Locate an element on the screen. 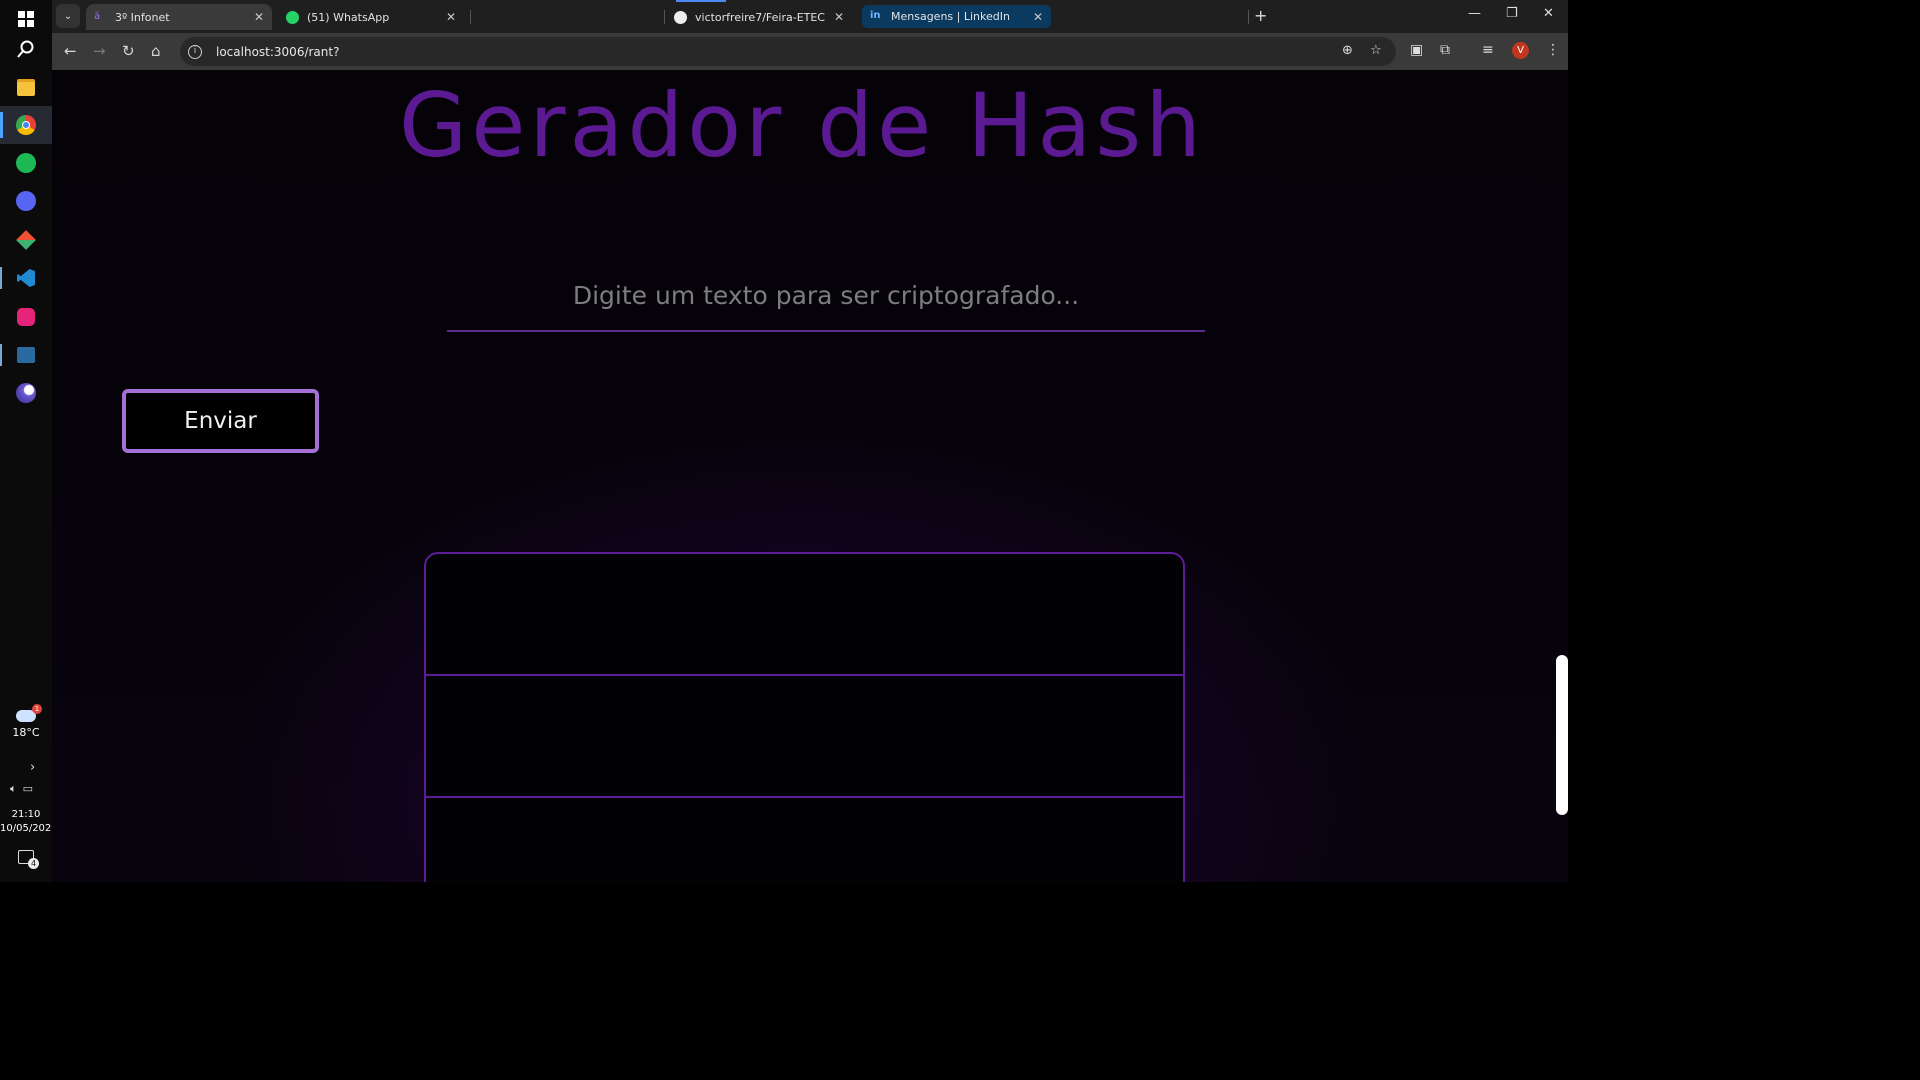  hash-text-input is located at coordinates (826, 296).